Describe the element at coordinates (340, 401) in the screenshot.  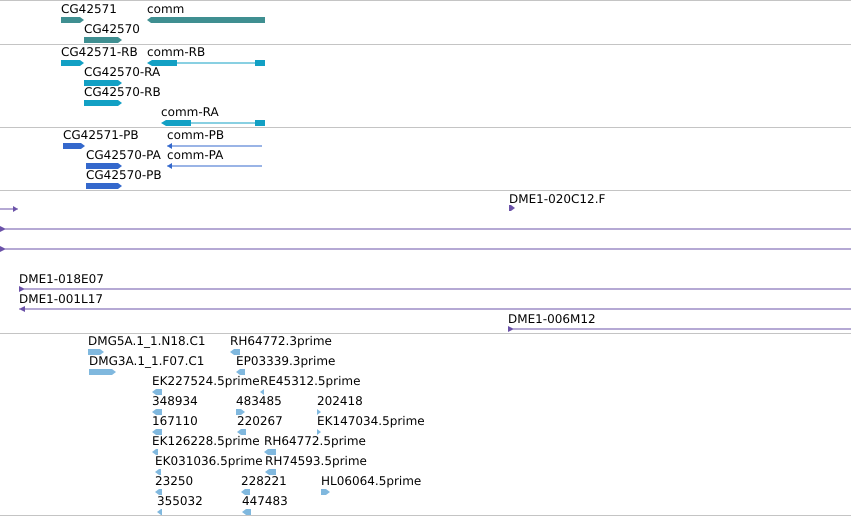
I see `feature-label: 202418` at that location.